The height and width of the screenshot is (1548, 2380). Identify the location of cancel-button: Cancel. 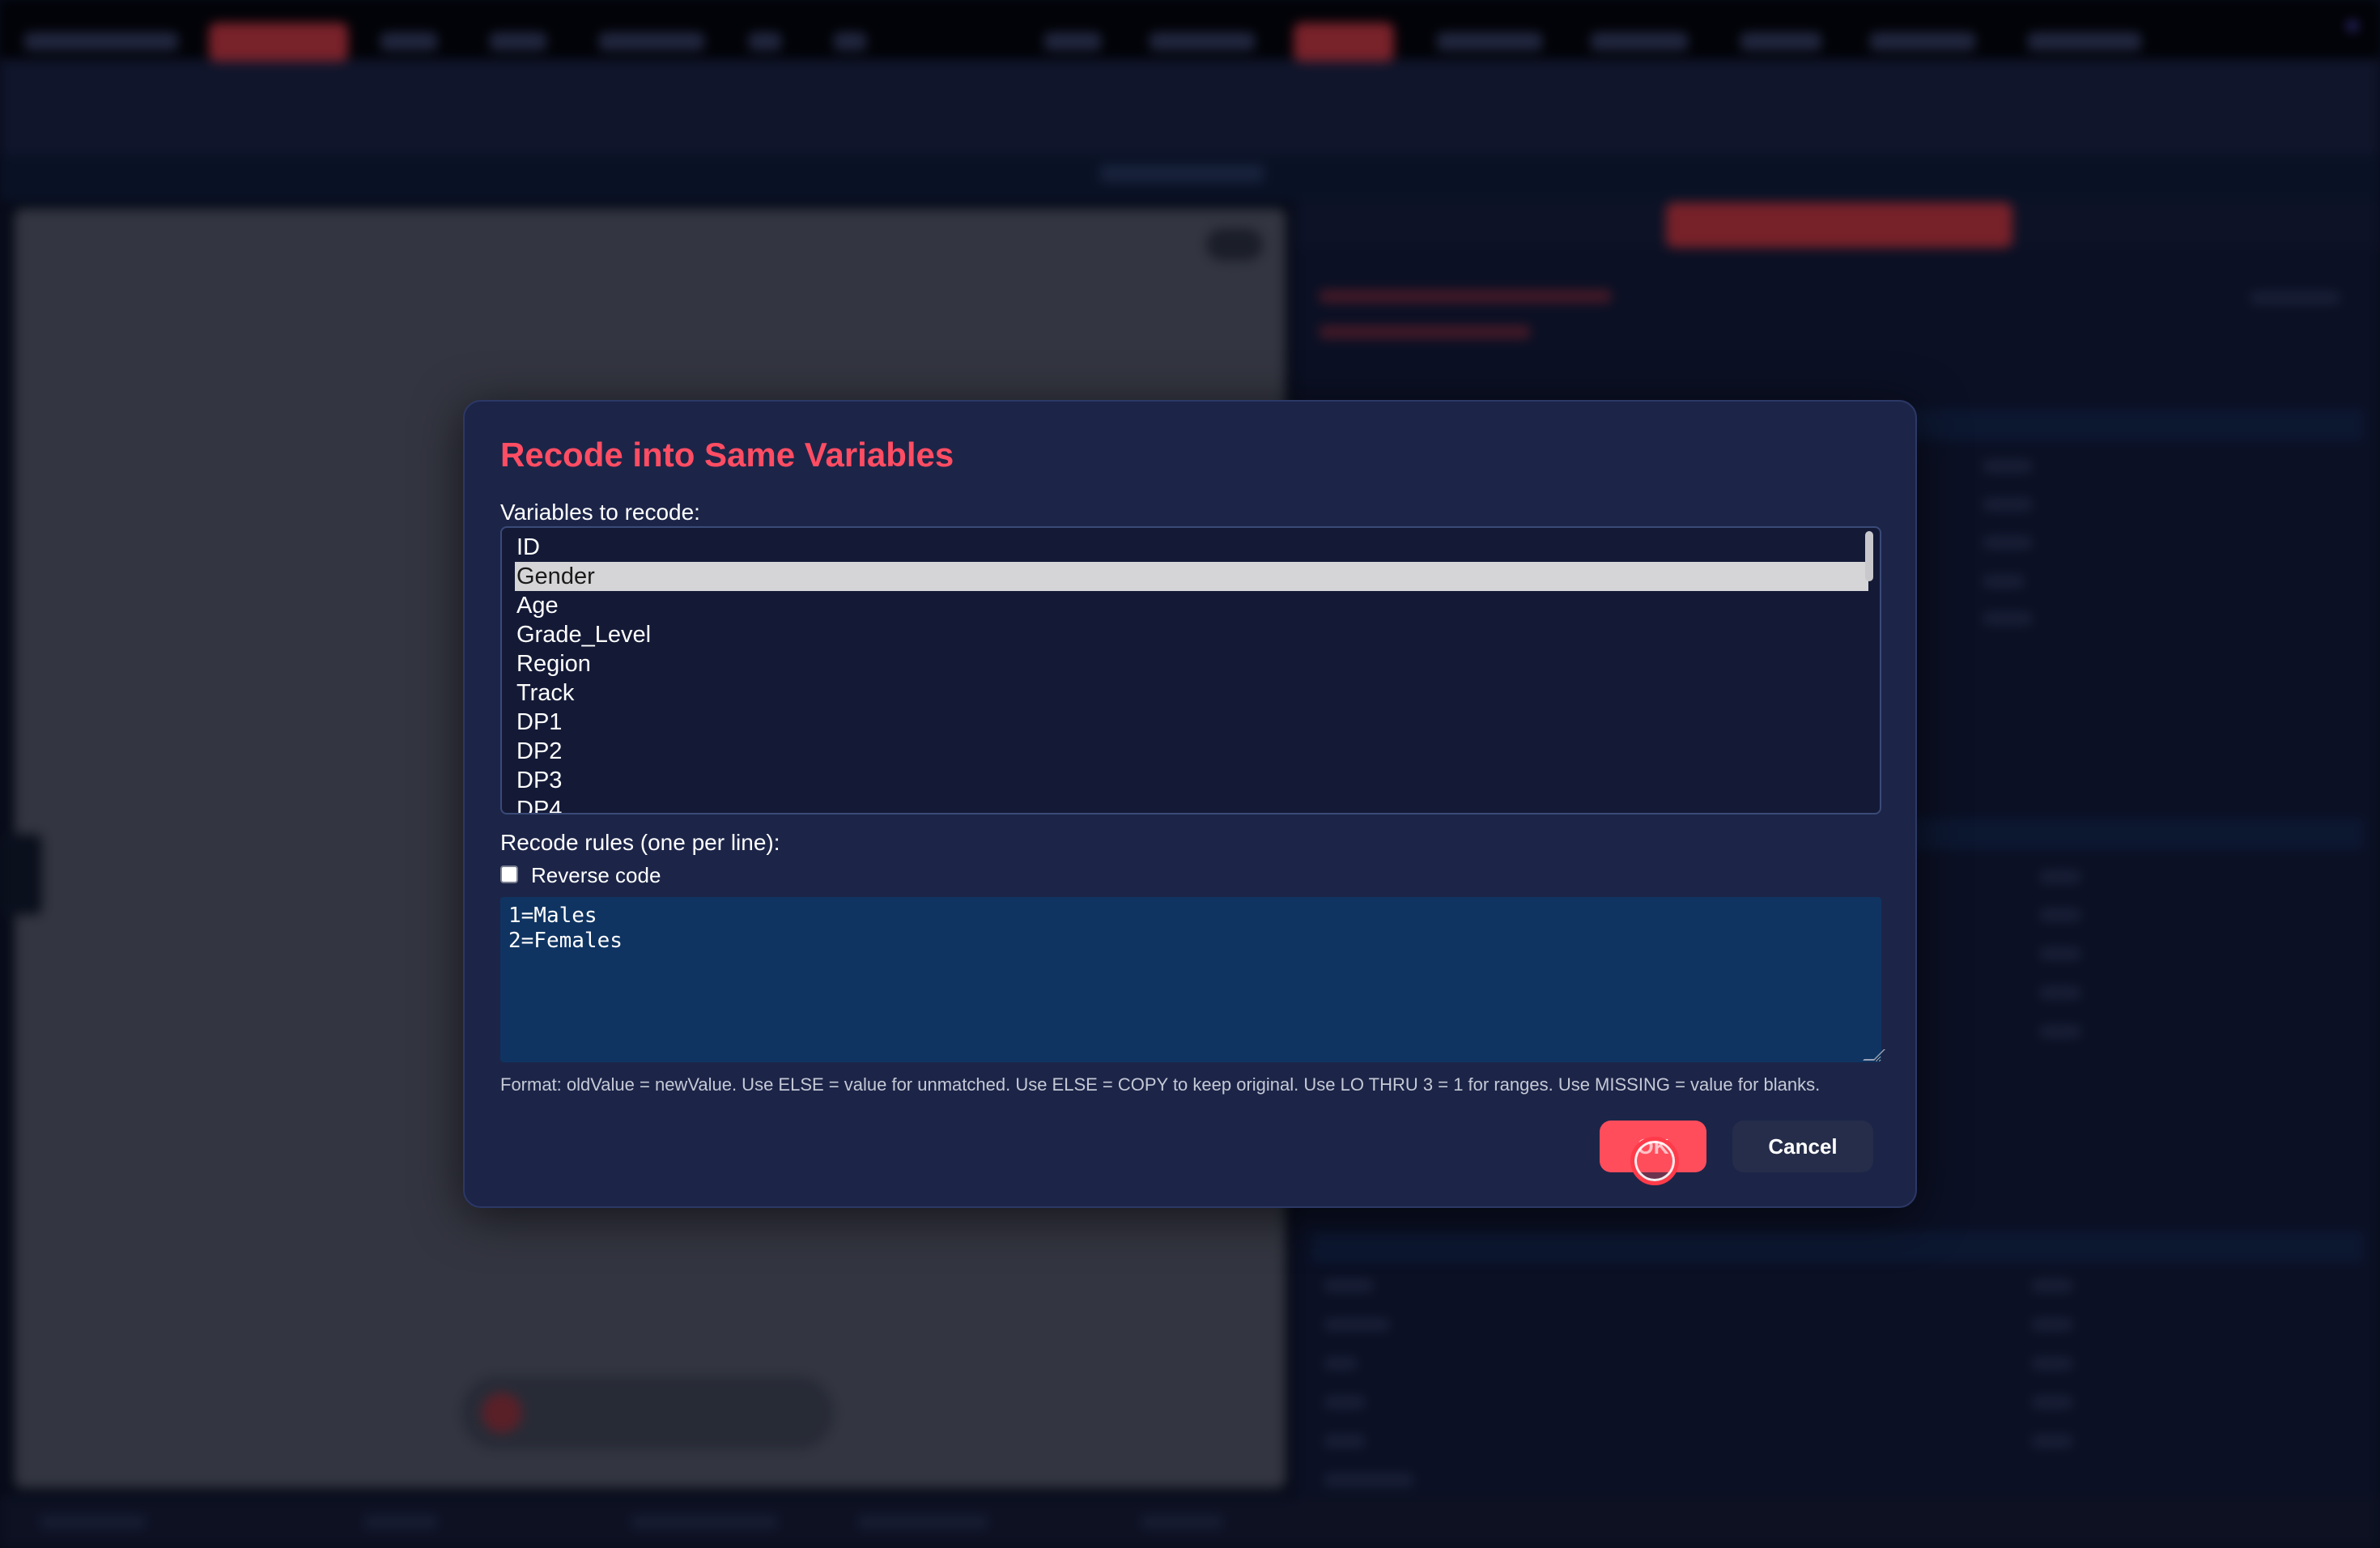
(1802, 1146).